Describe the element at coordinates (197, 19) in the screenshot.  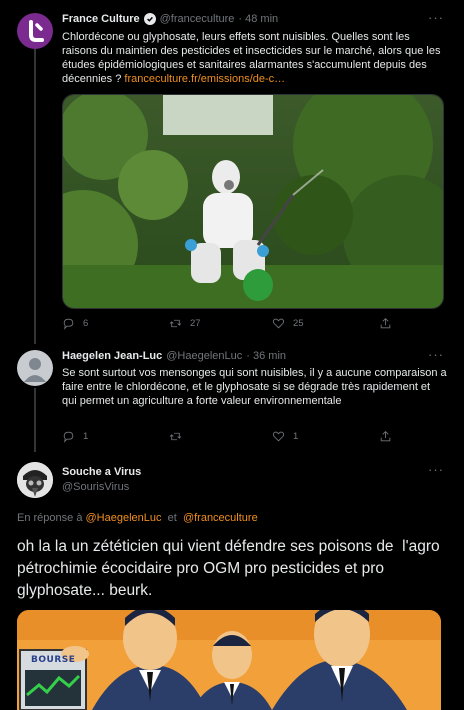
I see `author-handle: @franceculture` at that location.